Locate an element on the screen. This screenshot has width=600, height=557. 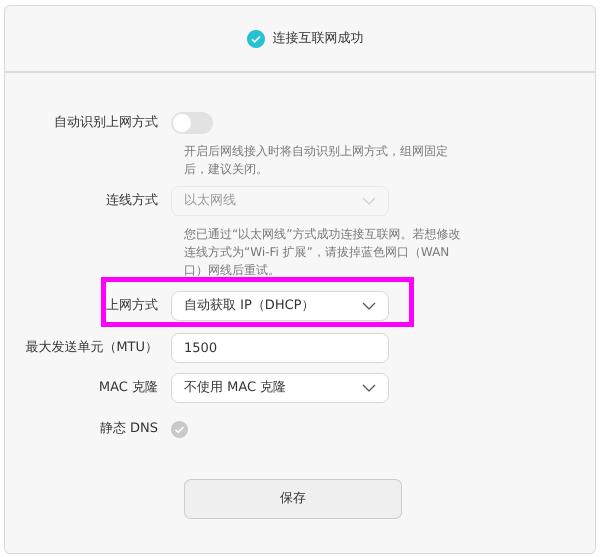
select-field: 自动获取 IP（DHCP） is located at coordinates (280, 306).